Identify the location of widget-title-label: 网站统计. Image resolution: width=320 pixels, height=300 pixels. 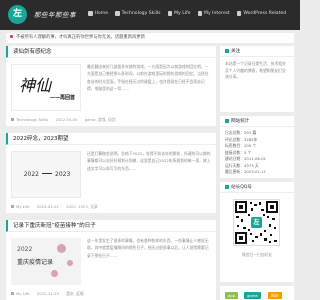
(240, 121).